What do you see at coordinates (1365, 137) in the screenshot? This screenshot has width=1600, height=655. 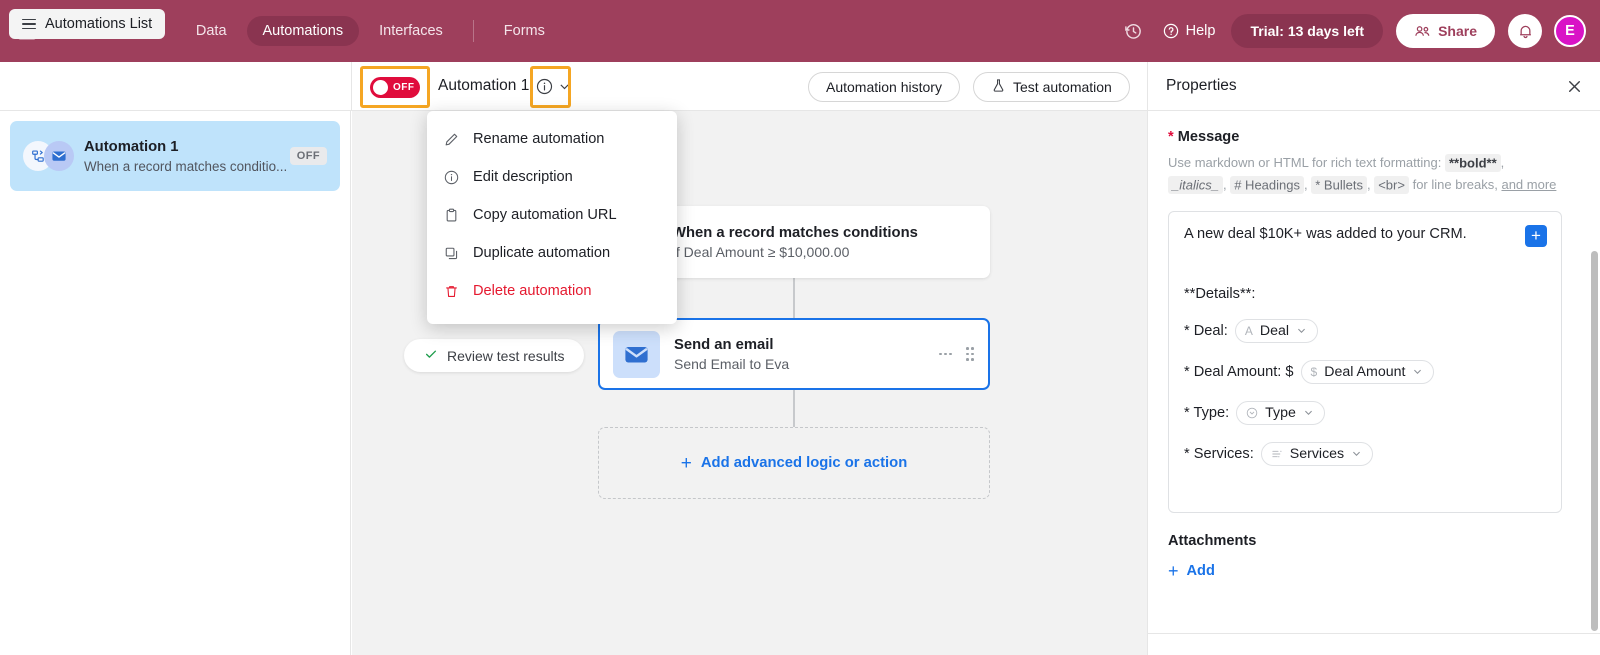 I see `message-field-label: * Message` at bounding box center [1365, 137].